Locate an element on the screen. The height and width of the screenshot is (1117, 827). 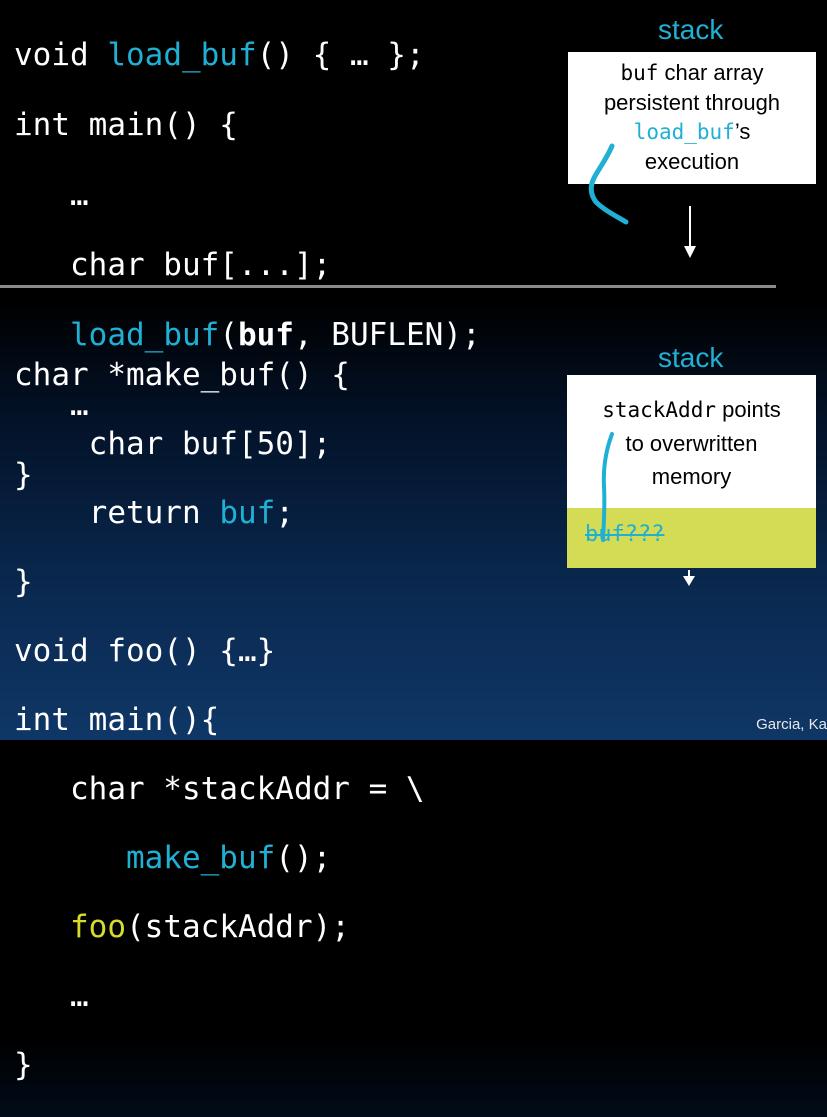
hand-drawn-annotations is located at coordinates (608, 342).